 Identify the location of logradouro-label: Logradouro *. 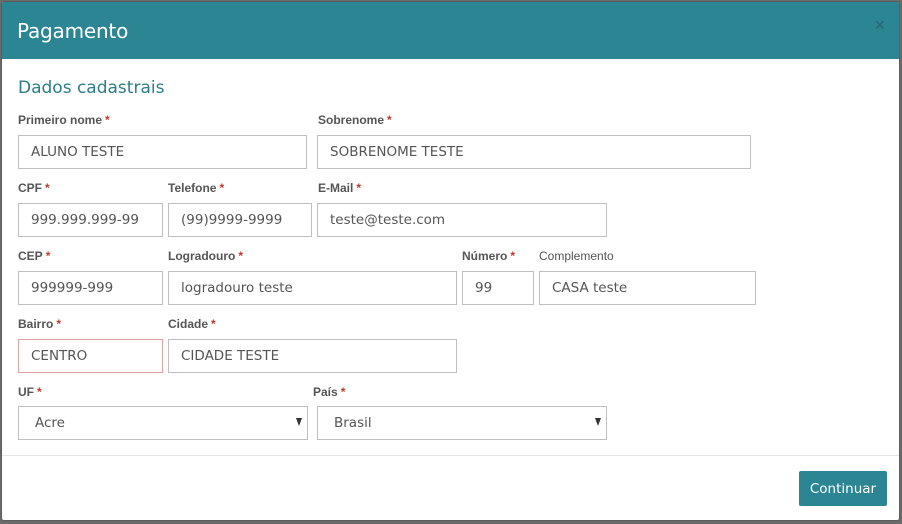
(205, 256).